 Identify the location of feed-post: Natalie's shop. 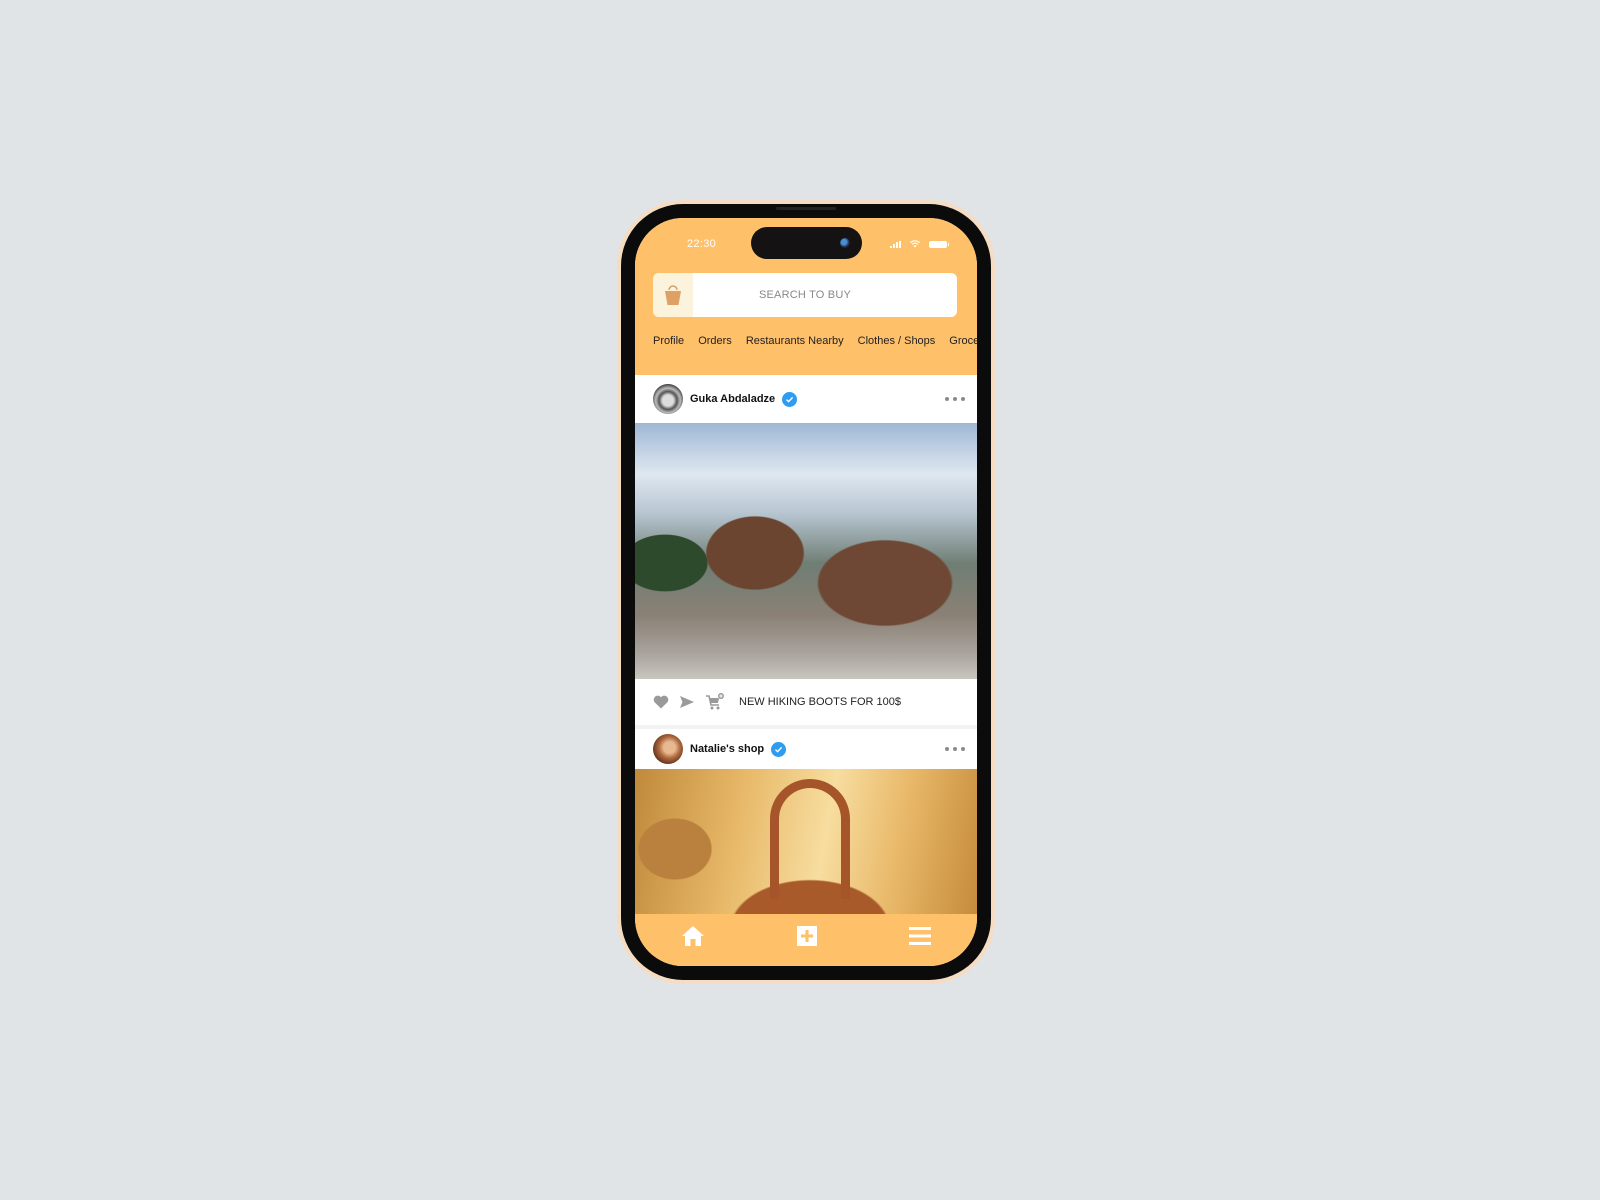
(806, 824).